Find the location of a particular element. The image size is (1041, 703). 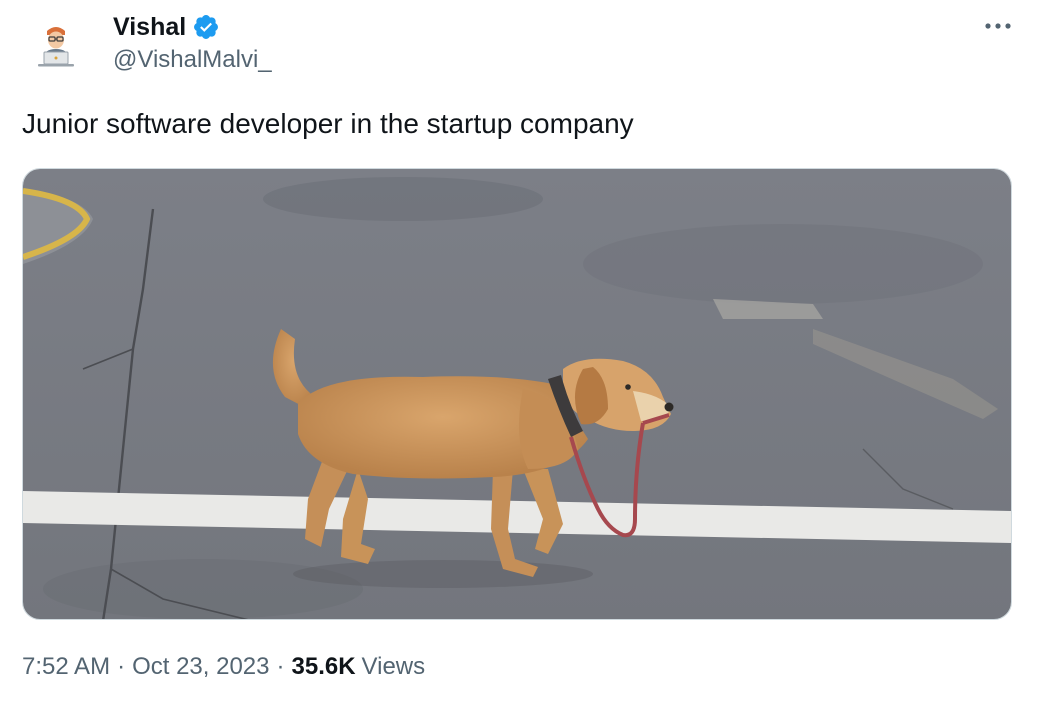

verified-badge-icon is located at coordinates (206, 27).